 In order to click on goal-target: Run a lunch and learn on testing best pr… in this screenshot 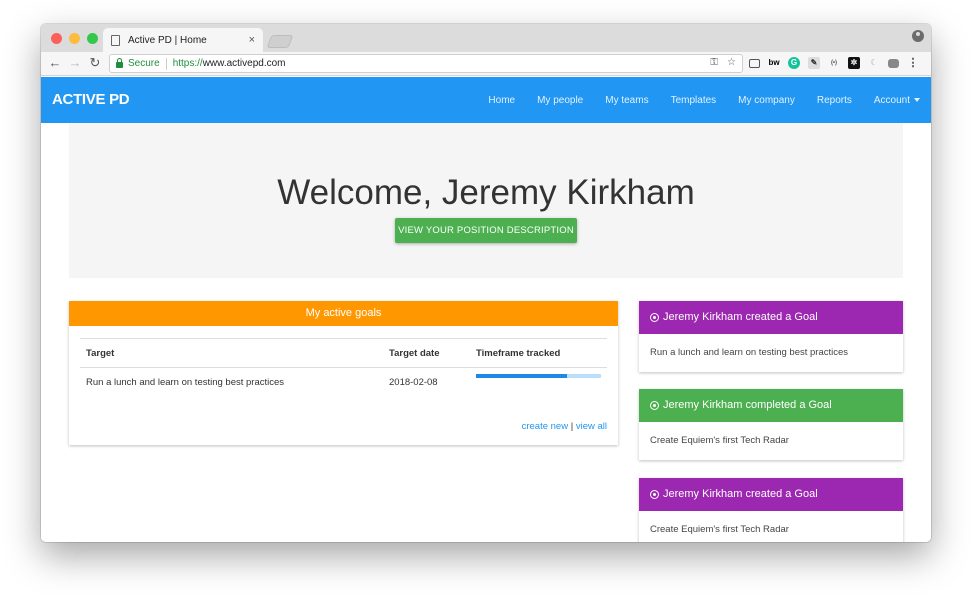, I will do `click(185, 382)`.